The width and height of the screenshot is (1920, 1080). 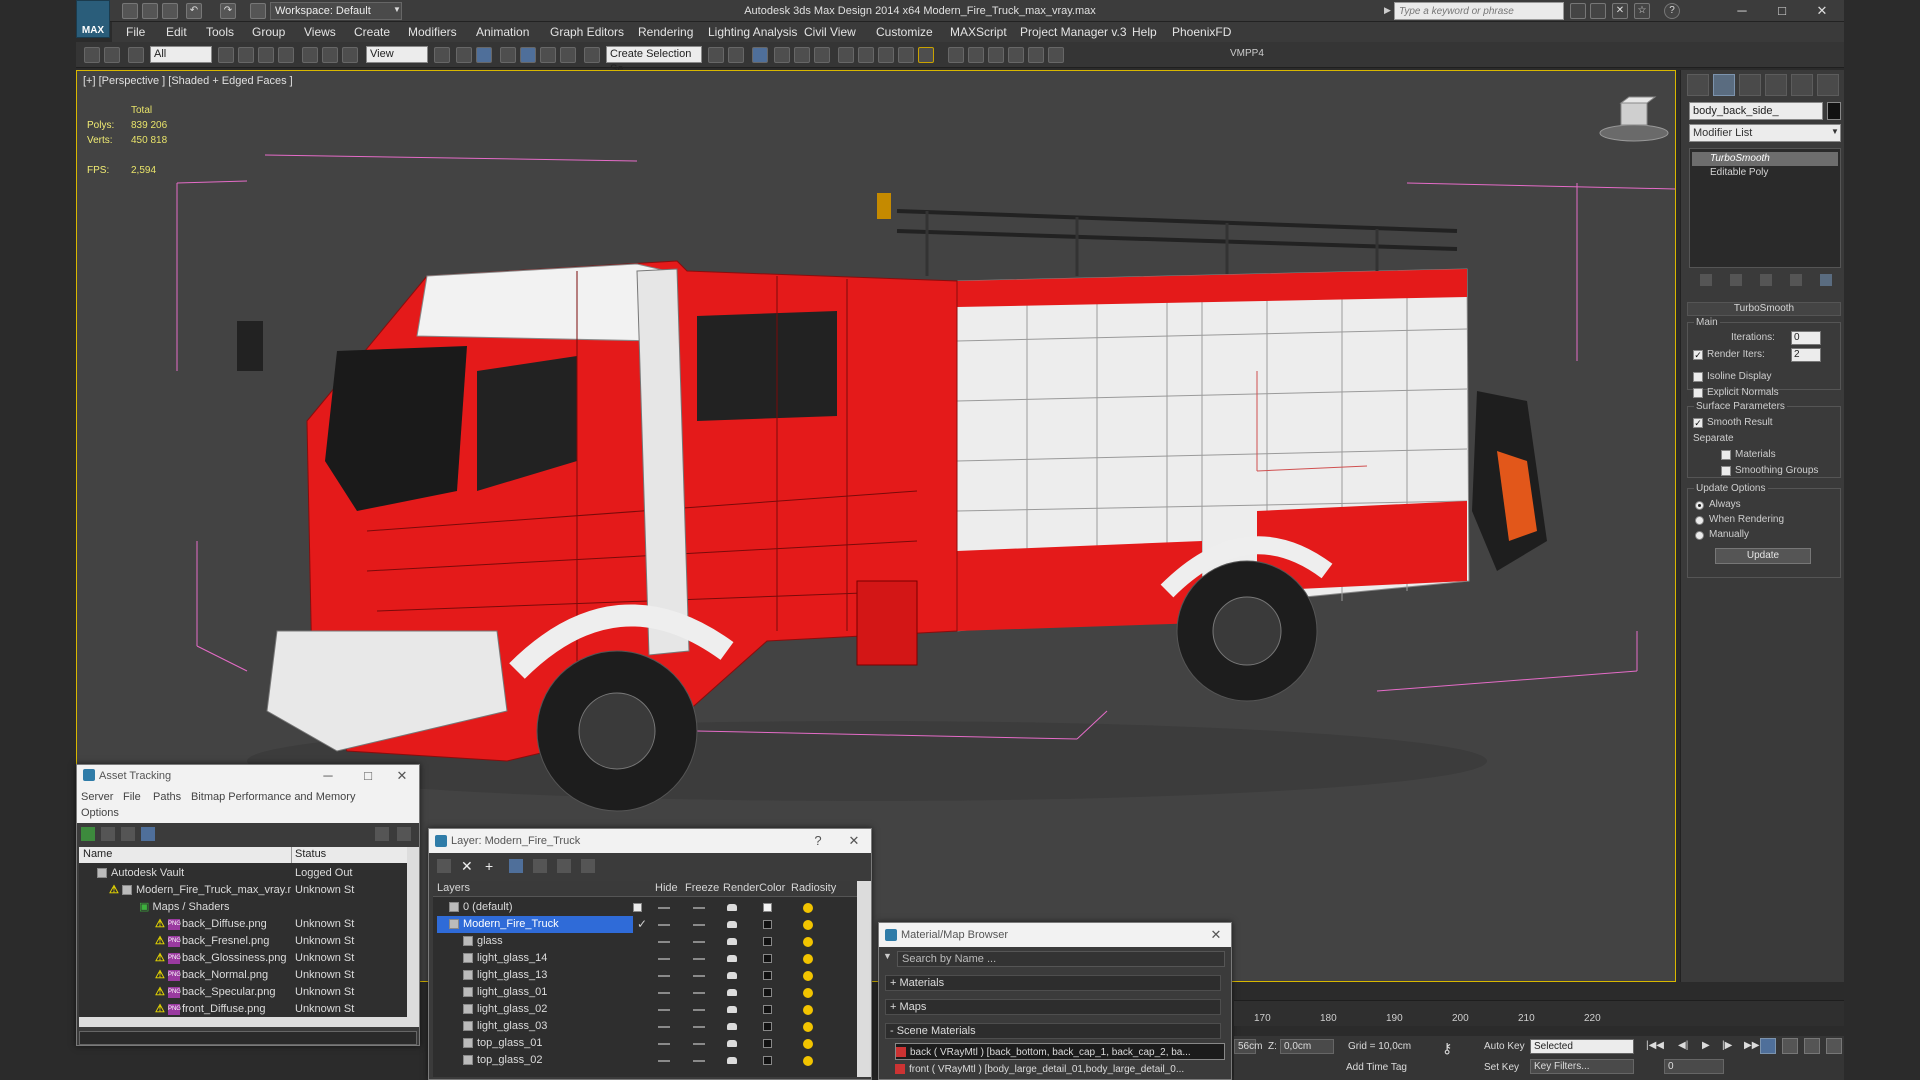 I want to click on star-icon: ☆, so click(x=1642, y=11).